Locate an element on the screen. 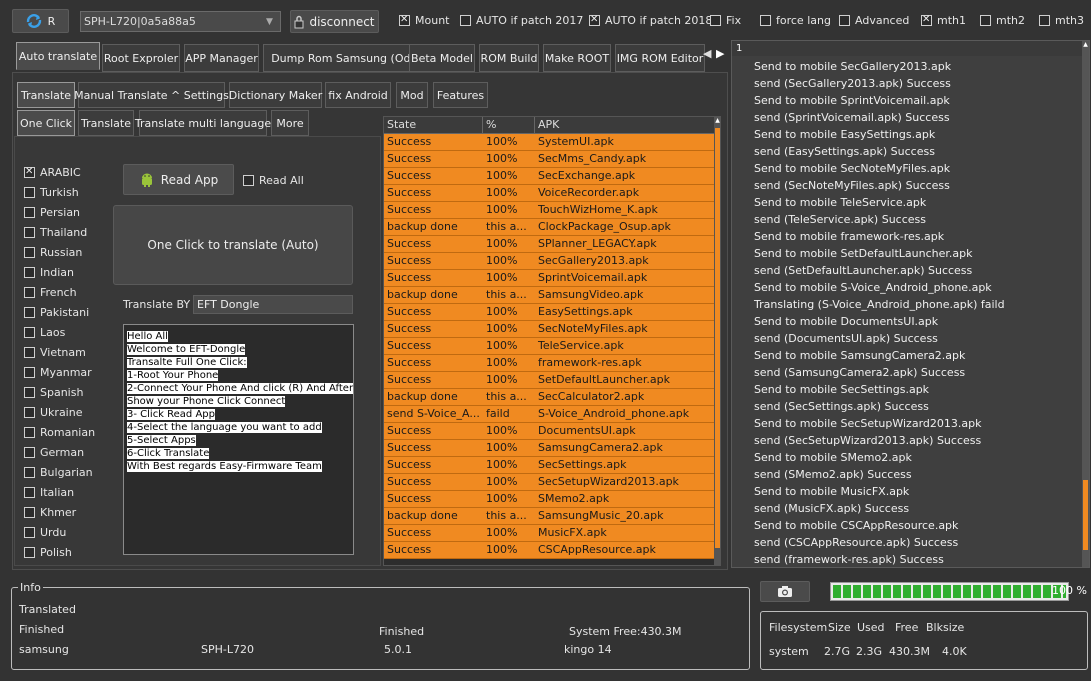  main-tab-2: APP Manager is located at coordinates (221, 58).